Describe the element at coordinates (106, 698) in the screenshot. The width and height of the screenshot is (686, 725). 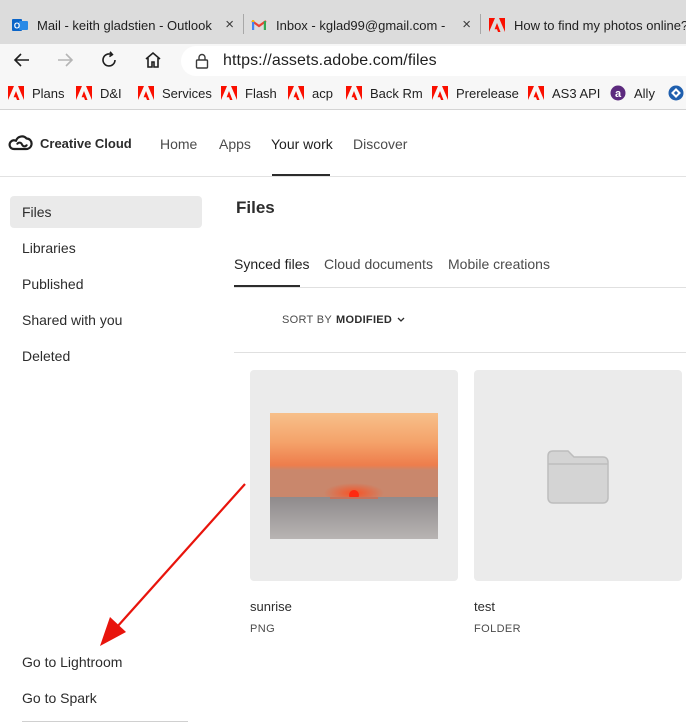
I see `go-to-spark-link: Go to Spark` at that location.